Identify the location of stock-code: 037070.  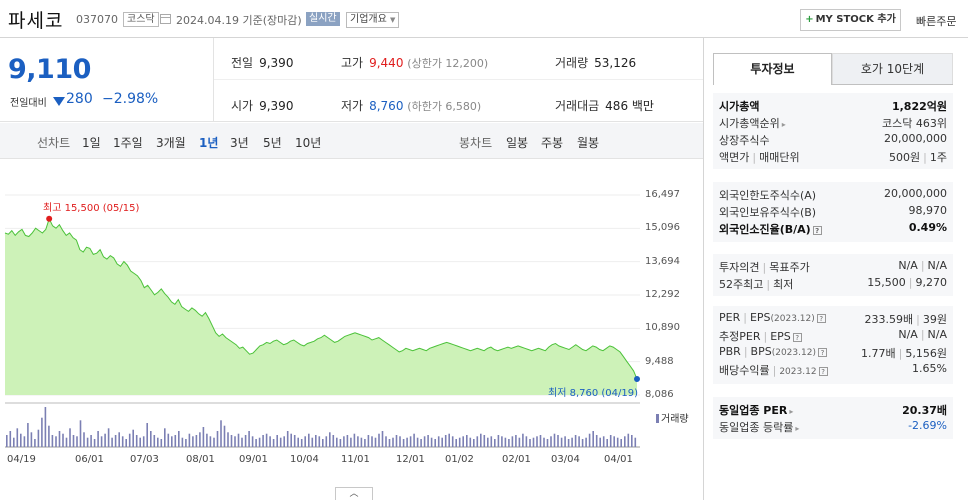
(97, 19).